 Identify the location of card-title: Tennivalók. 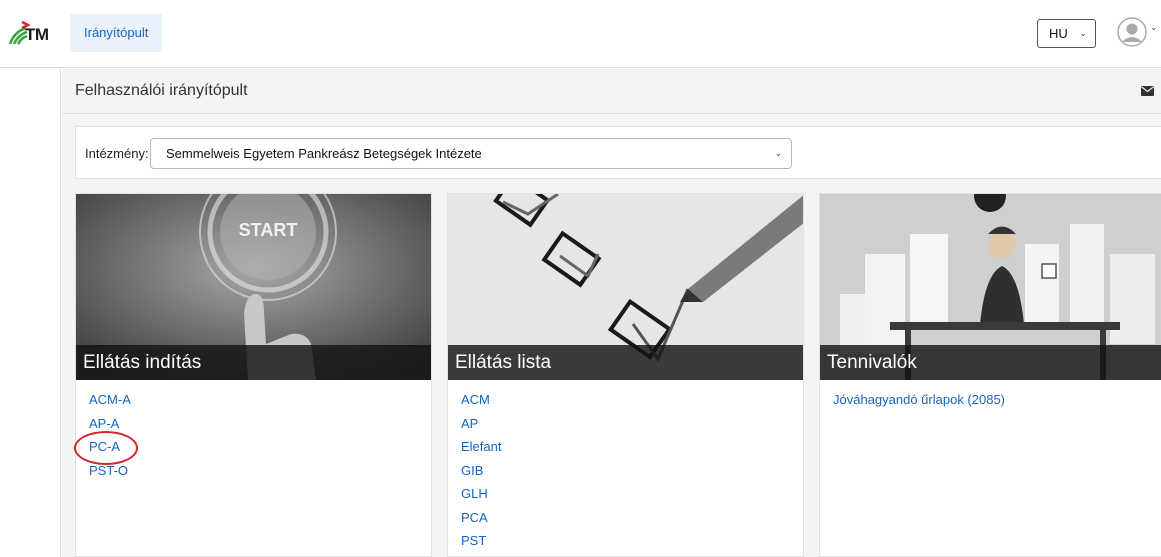
(872, 362).